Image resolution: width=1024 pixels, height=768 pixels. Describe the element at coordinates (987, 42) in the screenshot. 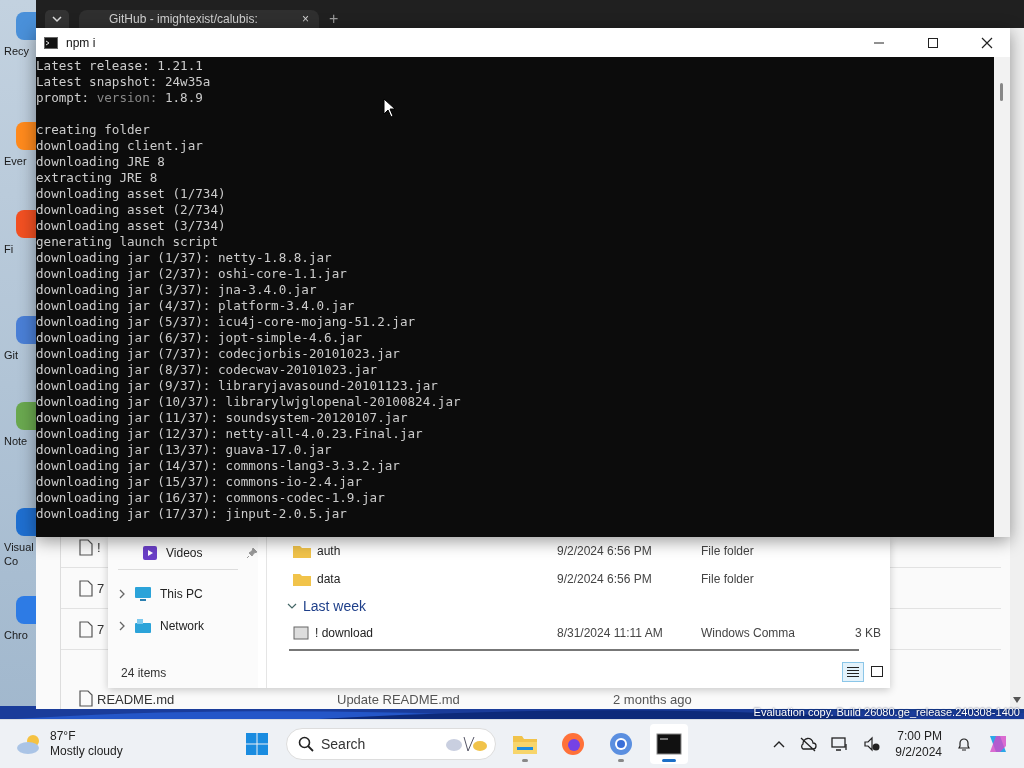

I see `close-icon` at that location.